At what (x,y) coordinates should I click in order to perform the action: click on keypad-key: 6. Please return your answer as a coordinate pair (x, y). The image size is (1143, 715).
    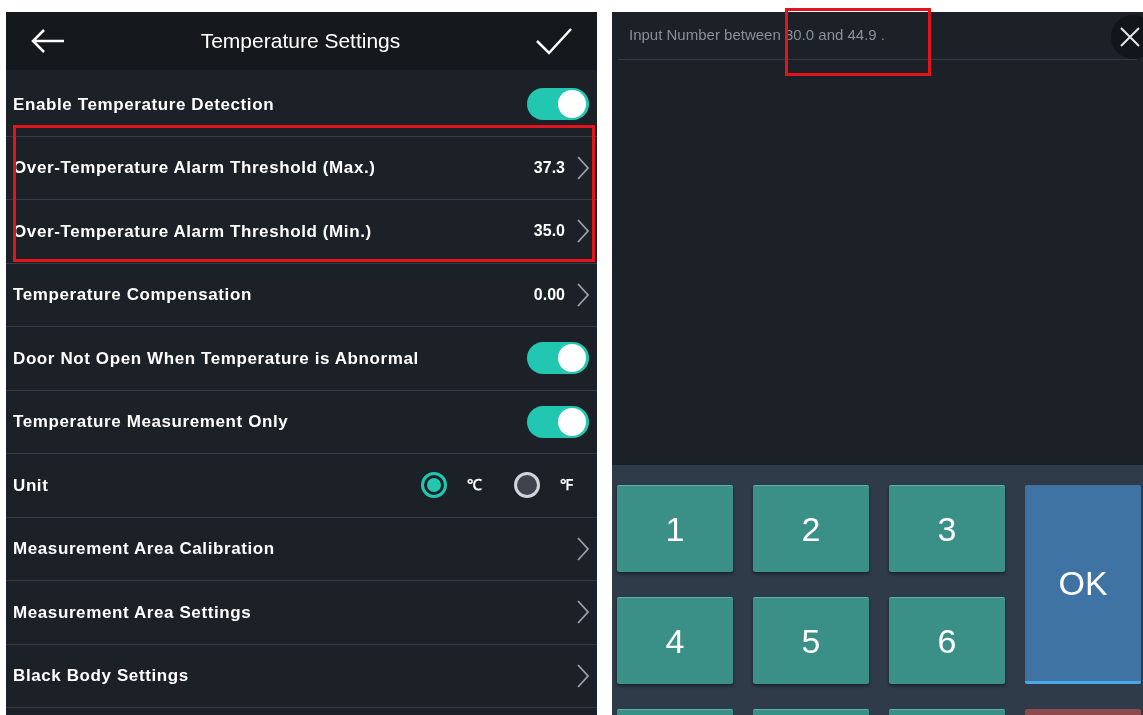
    Looking at the image, I should click on (947, 640).